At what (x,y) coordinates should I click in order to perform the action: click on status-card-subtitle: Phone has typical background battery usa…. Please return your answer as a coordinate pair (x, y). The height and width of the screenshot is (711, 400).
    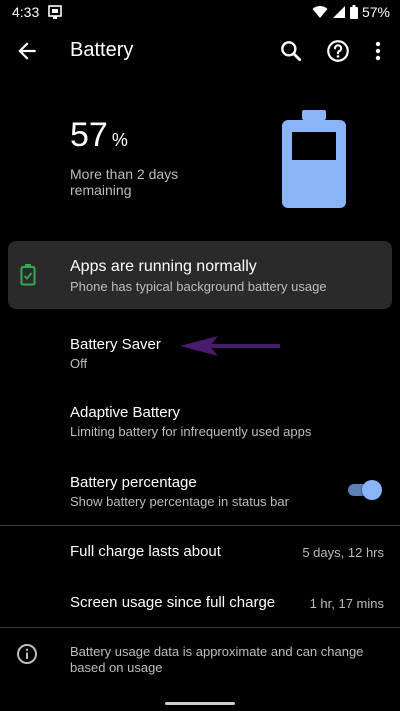
    Looking at the image, I should click on (198, 286).